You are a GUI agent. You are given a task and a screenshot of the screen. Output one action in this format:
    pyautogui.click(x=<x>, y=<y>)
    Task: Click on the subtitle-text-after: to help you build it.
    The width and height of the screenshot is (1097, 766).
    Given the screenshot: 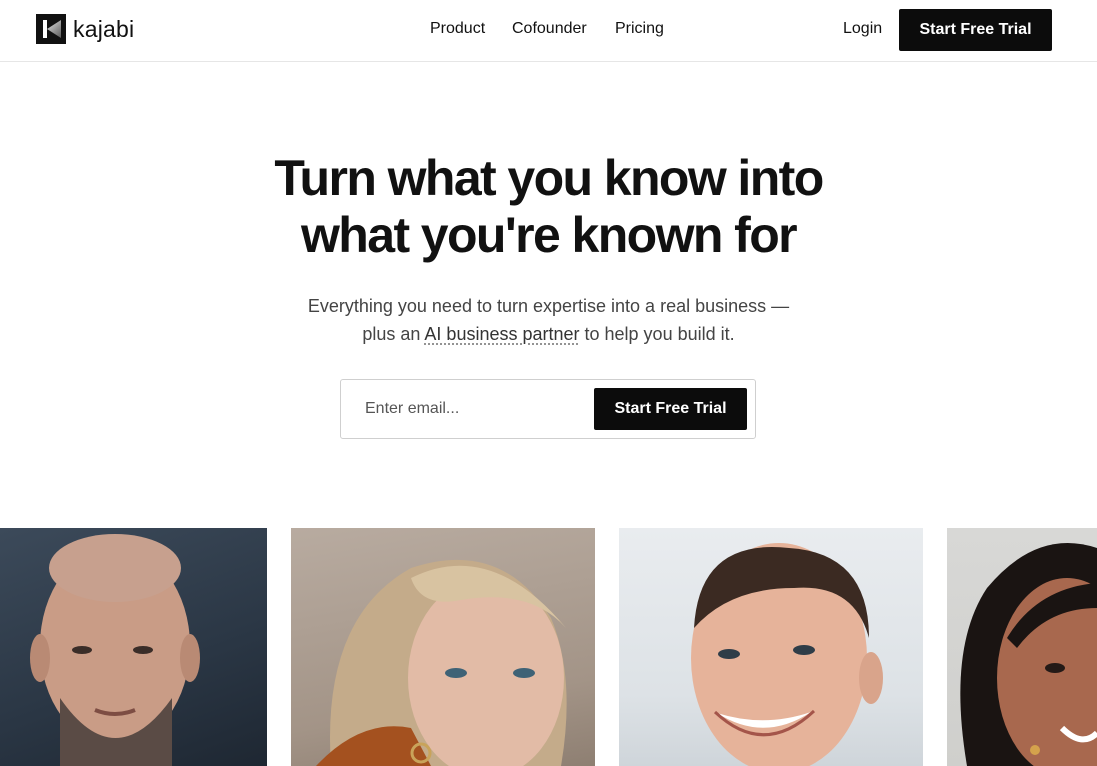 What is the action you would take?
    pyautogui.click(x=657, y=334)
    